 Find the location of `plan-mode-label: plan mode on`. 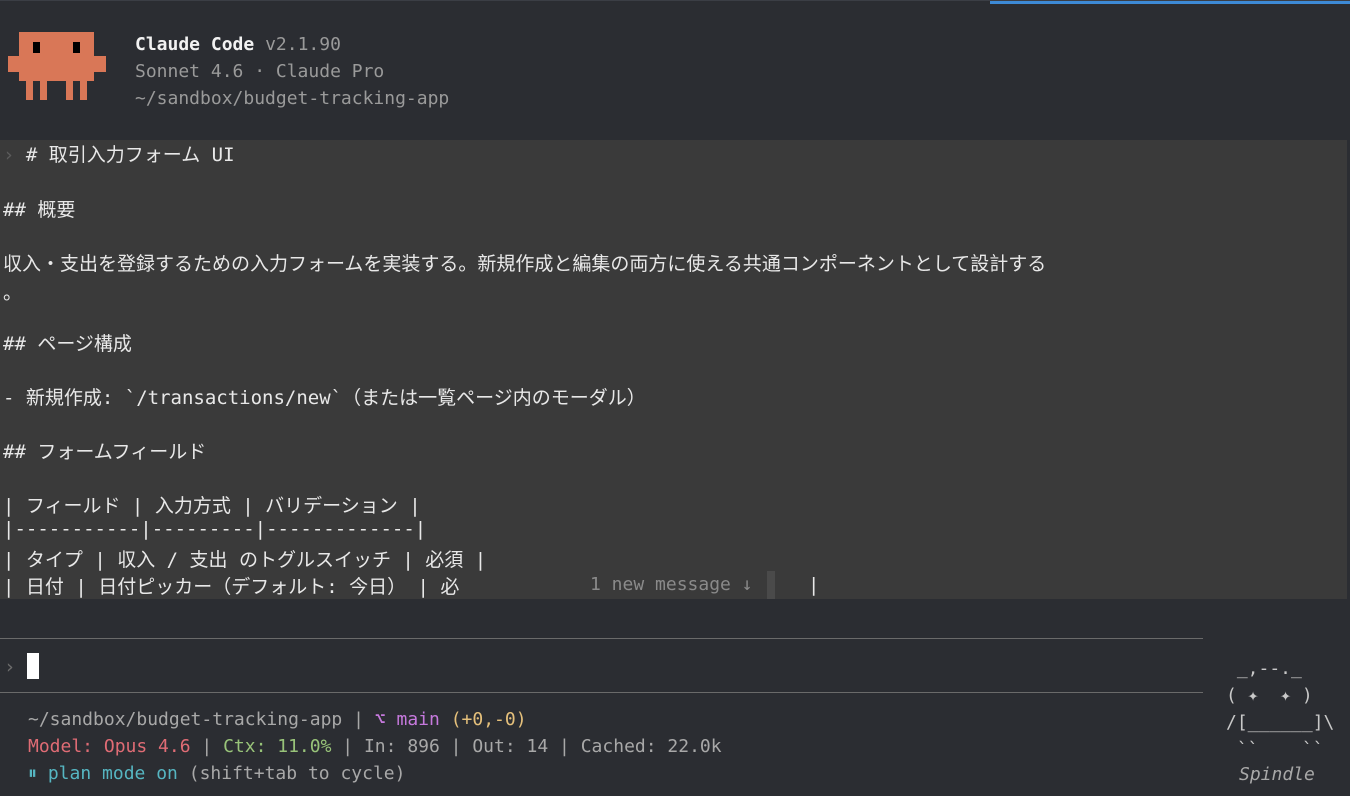

plan-mode-label: plan mode on is located at coordinates (112, 773).